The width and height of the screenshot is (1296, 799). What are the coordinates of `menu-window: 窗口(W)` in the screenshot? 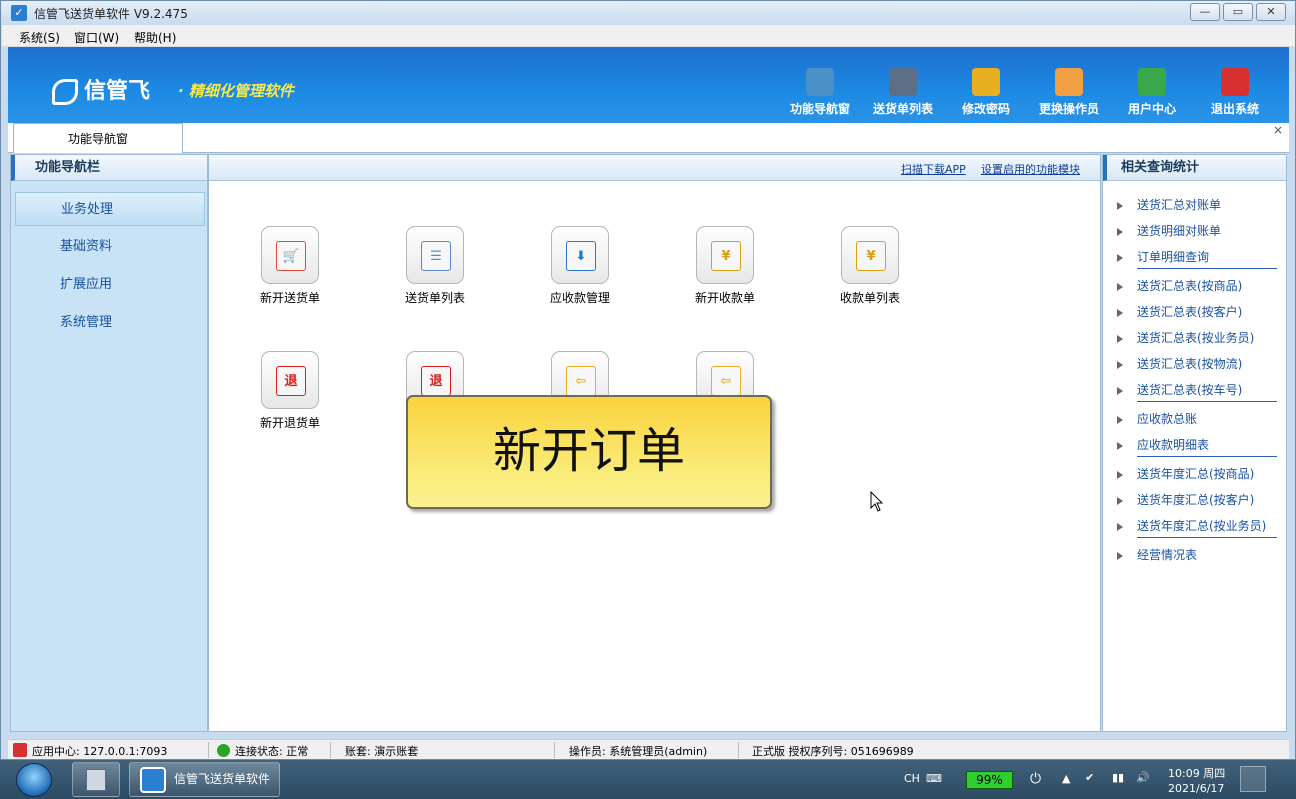 It's located at (96, 37).